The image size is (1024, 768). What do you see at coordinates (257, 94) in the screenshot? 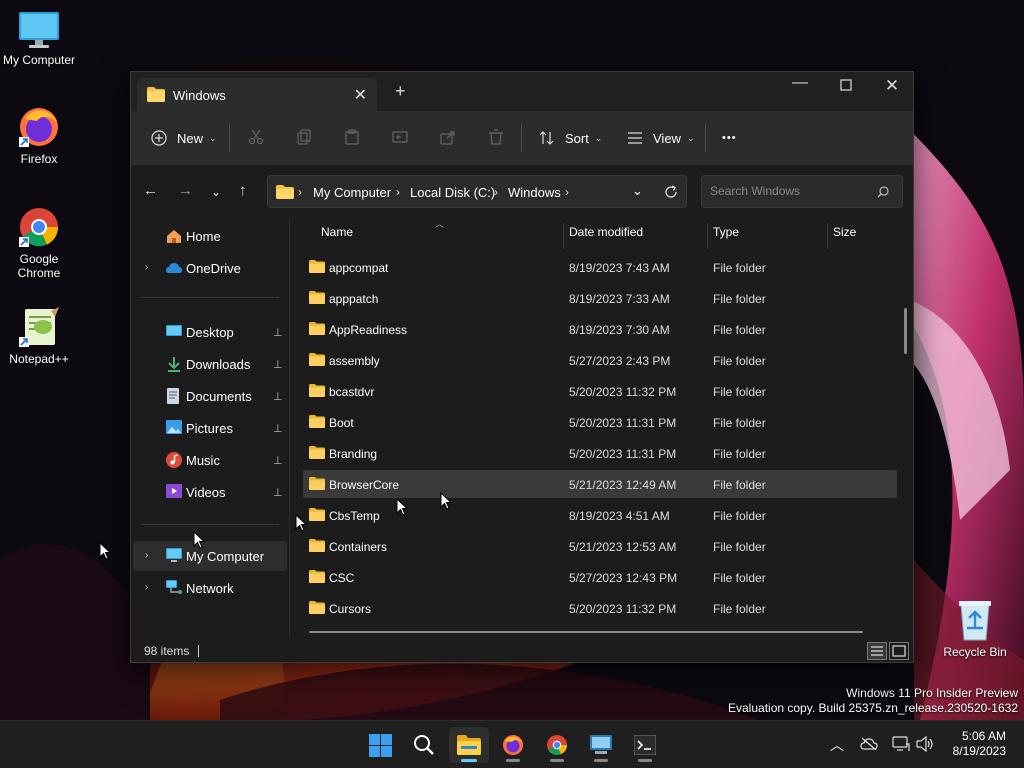
I see `tab-windows: Windows ✕` at bounding box center [257, 94].